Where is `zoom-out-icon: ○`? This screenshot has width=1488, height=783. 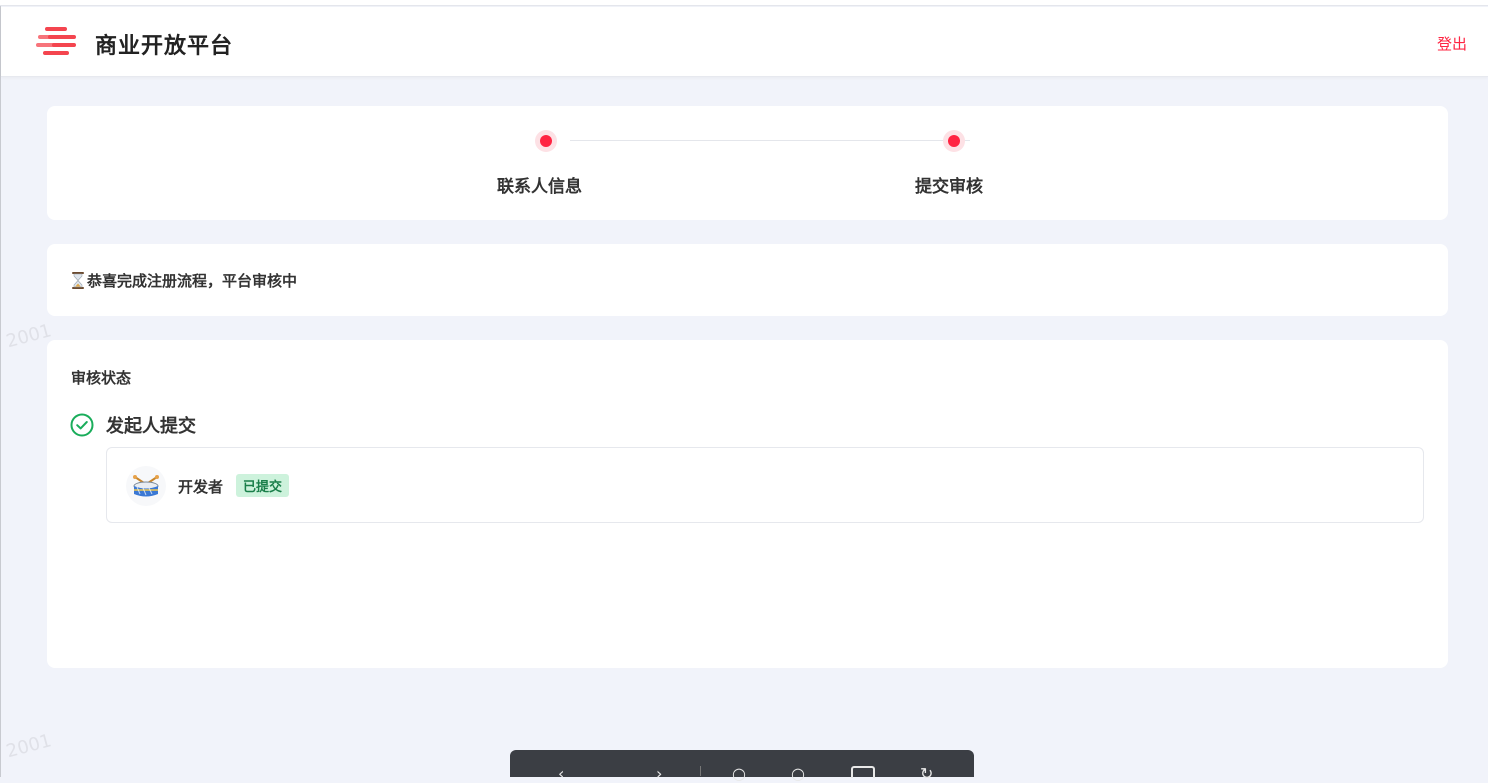
zoom-out-icon: ○ is located at coordinates (739, 774).